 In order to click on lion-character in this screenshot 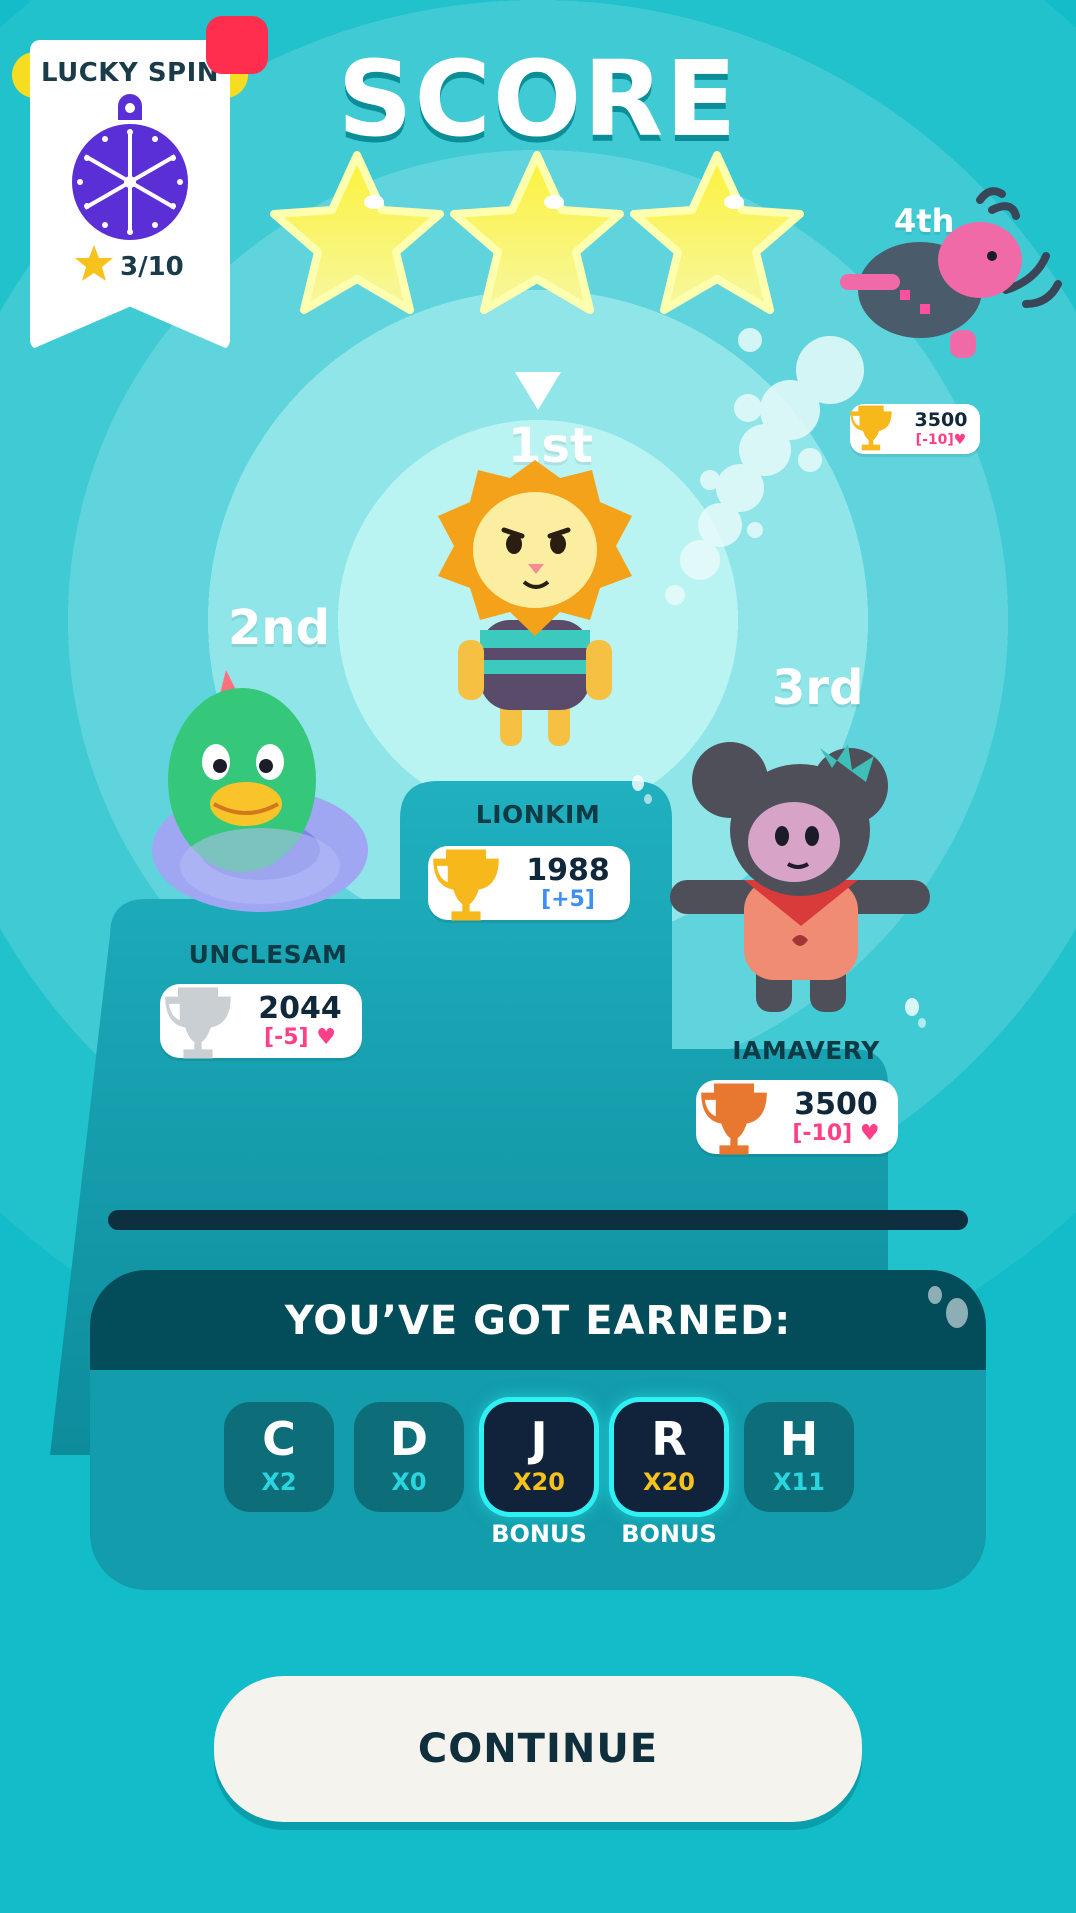, I will do `click(535, 610)`.